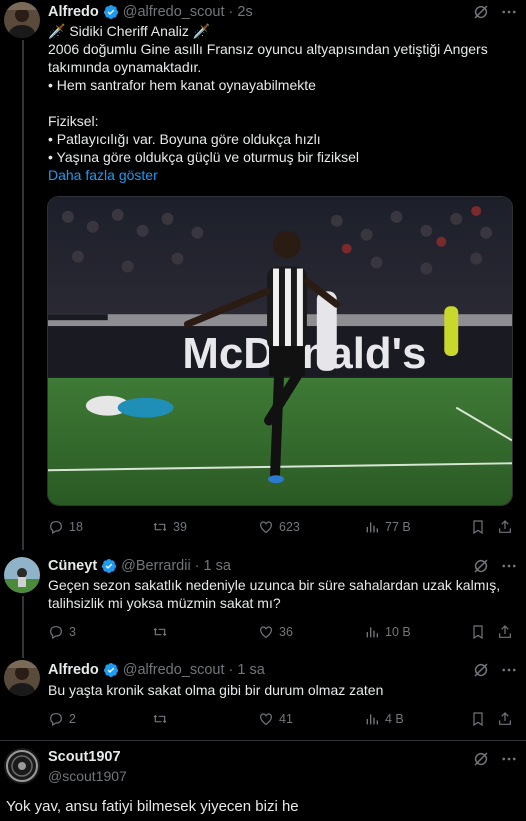 The image size is (526, 821). What do you see at coordinates (169, 527) in the screenshot?
I see `retweet-button: 39` at bounding box center [169, 527].